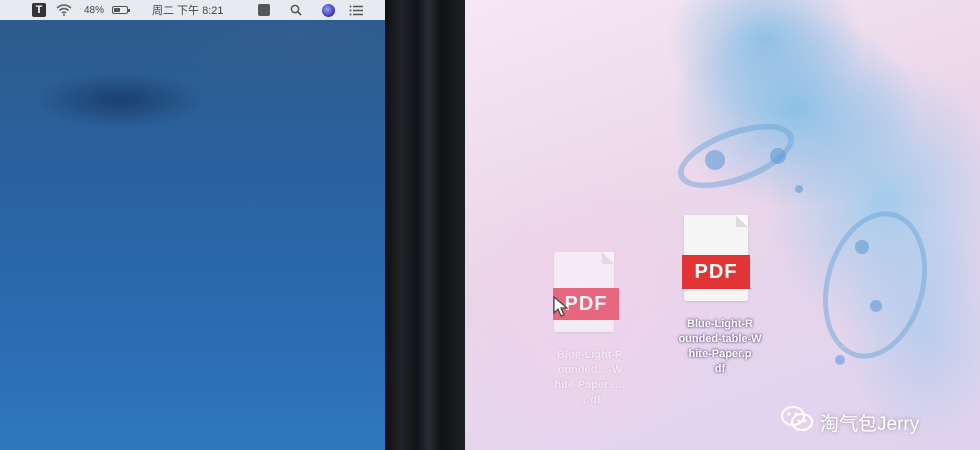  Describe the element at coordinates (64, 10) in the screenshot. I see `wifi-icon` at that location.